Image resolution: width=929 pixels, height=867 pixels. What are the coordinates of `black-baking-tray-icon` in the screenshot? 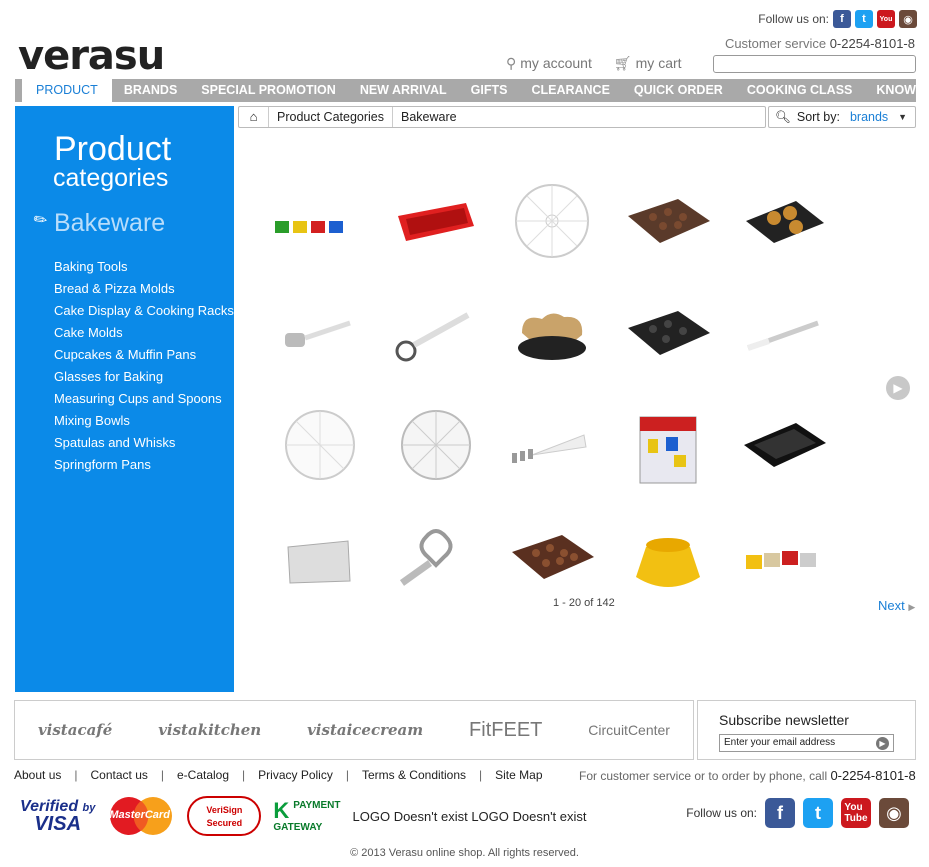 It's located at (785, 445).